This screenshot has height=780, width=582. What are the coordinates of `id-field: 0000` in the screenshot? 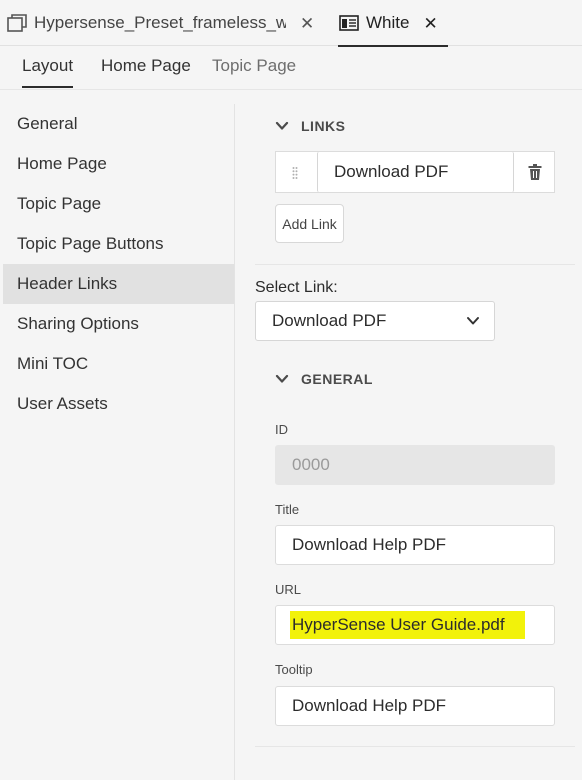 It's located at (415, 465).